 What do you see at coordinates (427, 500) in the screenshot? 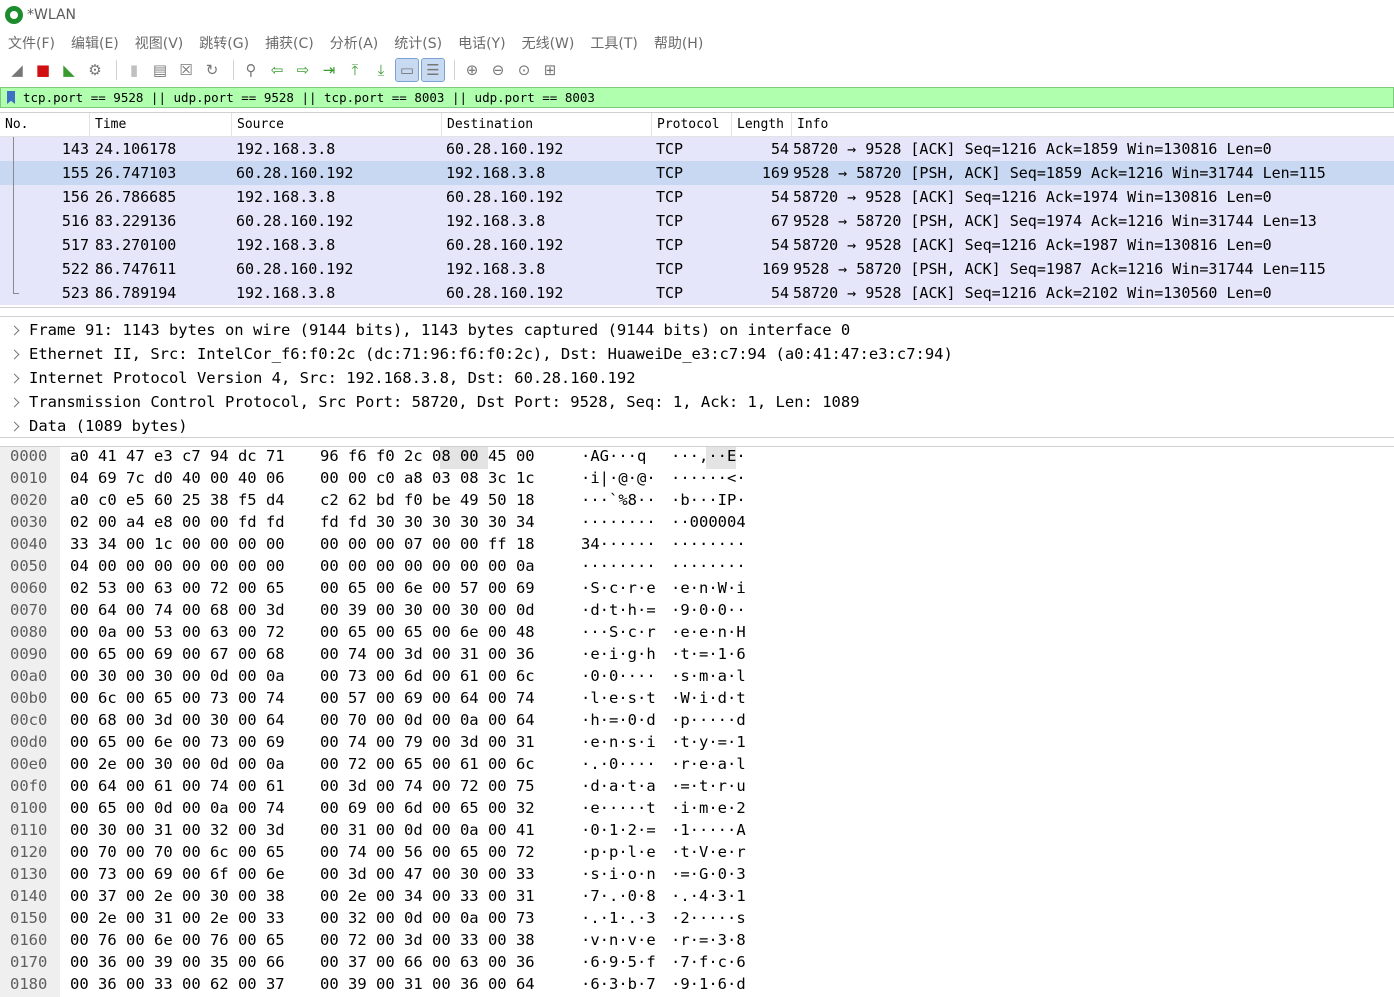
I see `hex-bytes-right: c2 62 bd f0 be 49 50 18` at bounding box center [427, 500].